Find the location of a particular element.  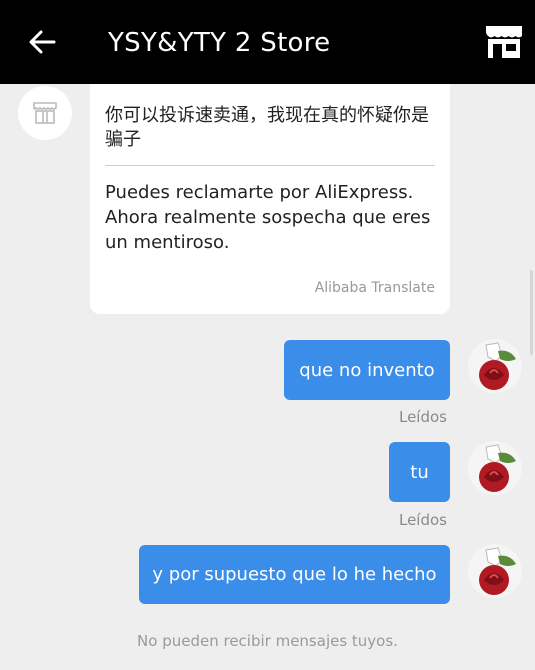

store-avatar is located at coordinates (45, 113).